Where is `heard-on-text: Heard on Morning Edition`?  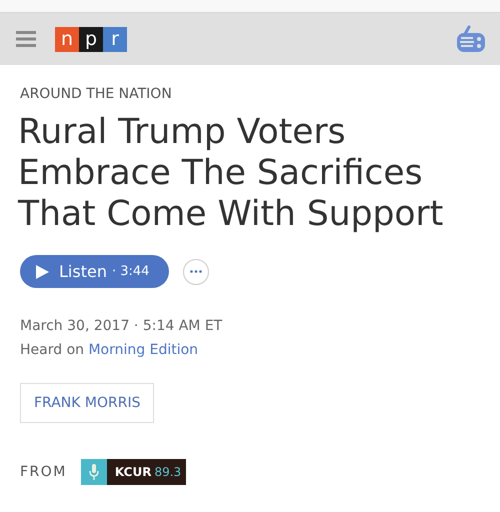
heard-on-text: Heard on Morning Edition is located at coordinates (109, 350).